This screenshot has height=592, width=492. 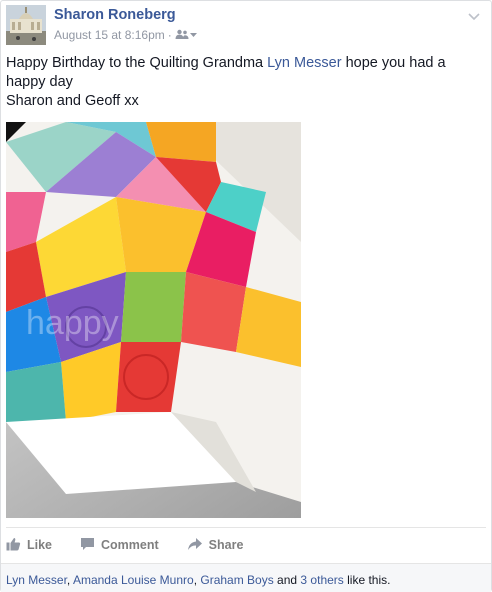 What do you see at coordinates (321, 580) in the screenshot?
I see `likes-others-link: 3 others` at bounding box center [321, 580].